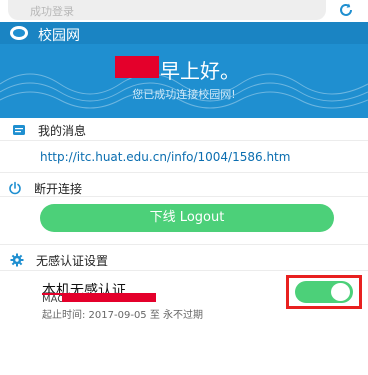 This screenshot has width=368, height=375. What do you see at coordinates (17, 260) in the screenshot?
I see `gear-icon` at bounding box center [17, 260].